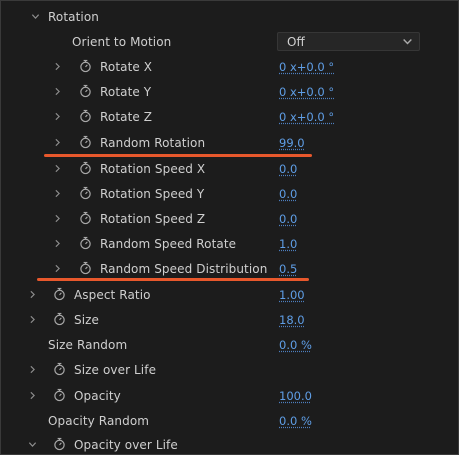 The height and width of the screenshot is (455, 459). I want to click on property-row: Size Random 0.0 %, so click(229, 344).